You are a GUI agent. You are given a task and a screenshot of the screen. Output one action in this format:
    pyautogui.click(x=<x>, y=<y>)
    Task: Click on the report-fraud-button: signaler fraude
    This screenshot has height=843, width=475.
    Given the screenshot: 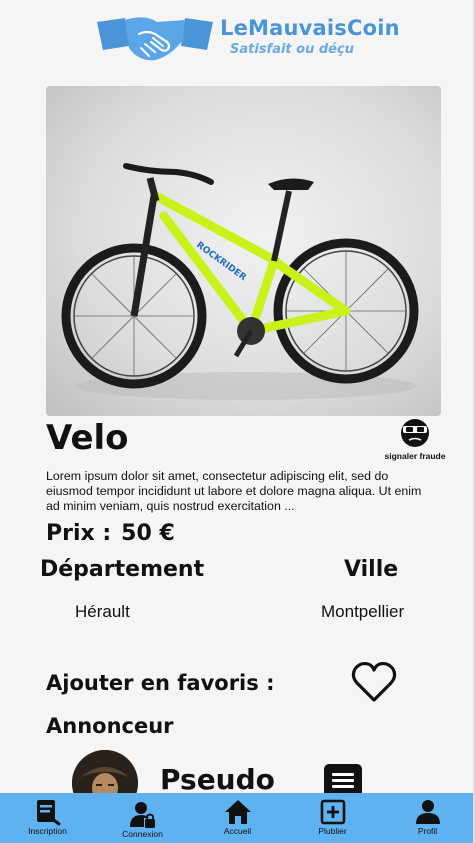 What is the action you would take?
    pyautogui.click(x=415, y=438)
    